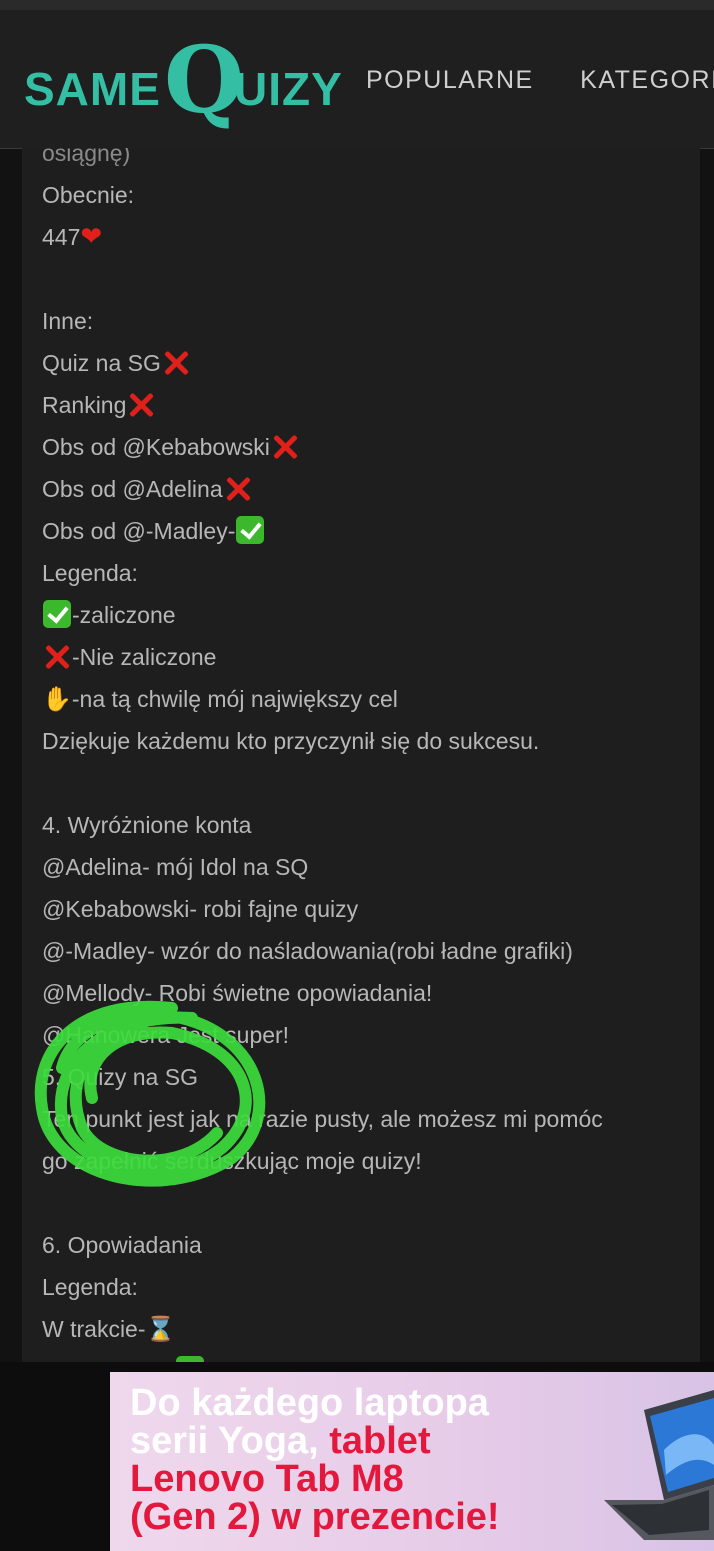 The height and width of the screenshot is (1551, 714). What do you see at coordinates (175, 867) in the screenshot?
I see `line-text: @Adelina- mój Idol na SQ` at bounding box center [175, 867].